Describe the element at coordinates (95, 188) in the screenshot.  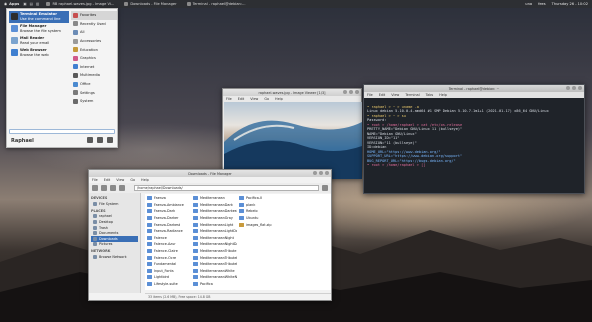
I see `back-arrow-icon` at that location.